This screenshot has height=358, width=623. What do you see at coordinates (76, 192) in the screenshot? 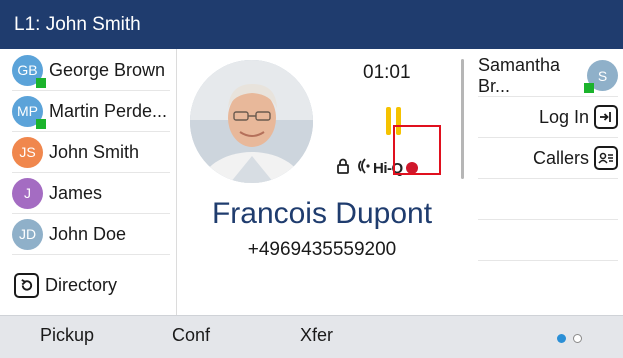
I see `line-key-label: James` at bounding box center [76, 192].